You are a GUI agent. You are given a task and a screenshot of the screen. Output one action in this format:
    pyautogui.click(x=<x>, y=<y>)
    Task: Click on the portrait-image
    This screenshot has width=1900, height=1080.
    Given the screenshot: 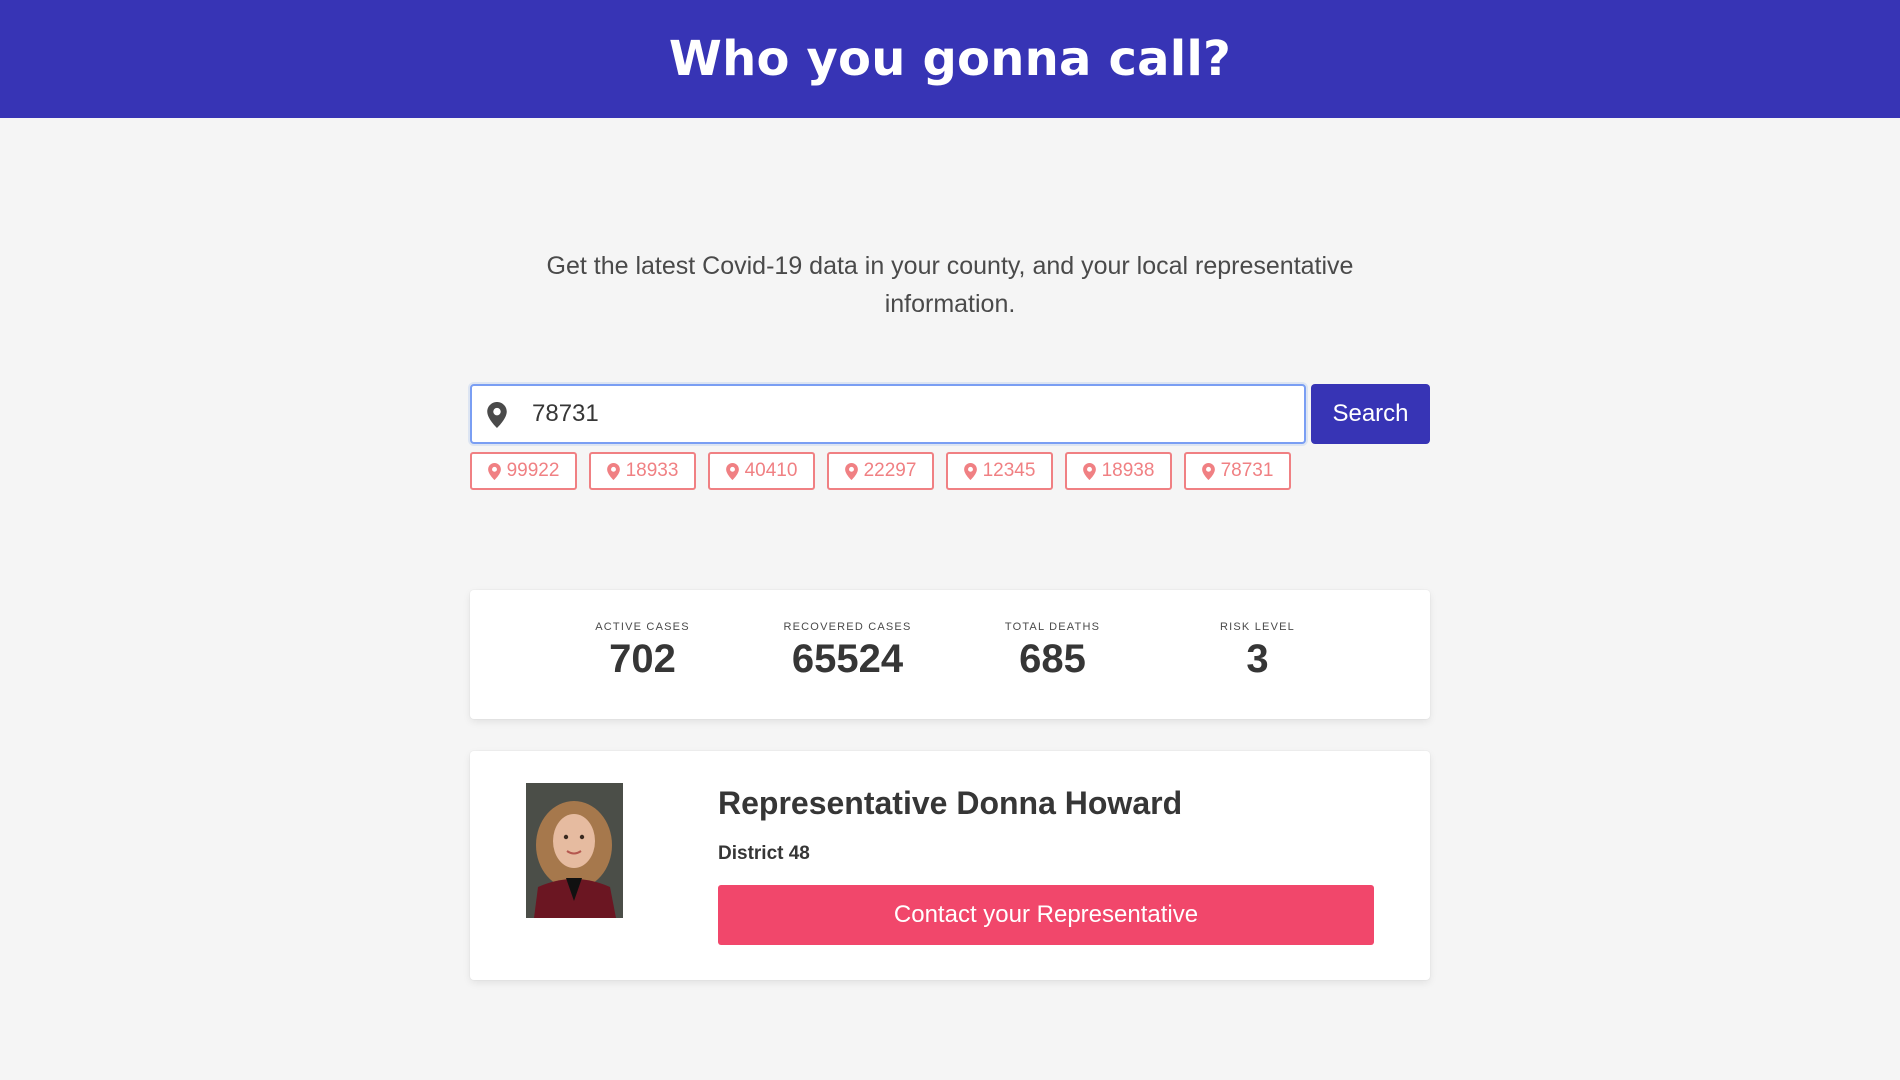 What is the action you would take?
    pyautogui.click(x=574, y=850)
    